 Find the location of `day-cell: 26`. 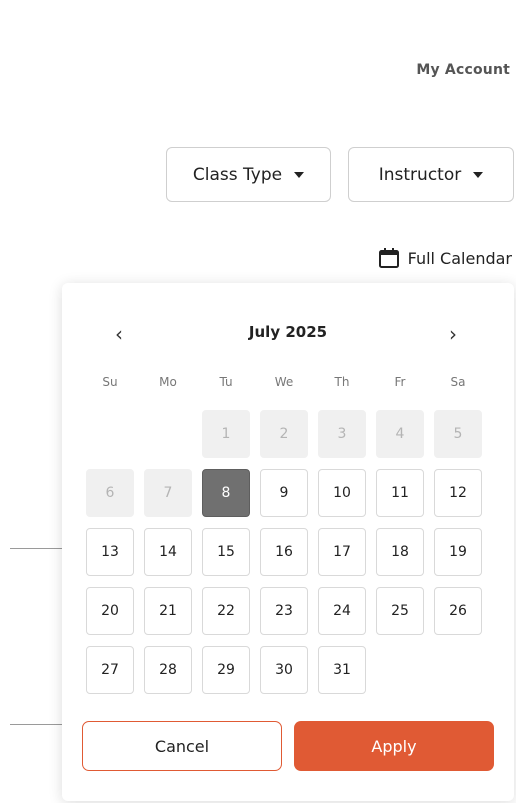

day-cell: 26 is located at coordinates (458, 611).